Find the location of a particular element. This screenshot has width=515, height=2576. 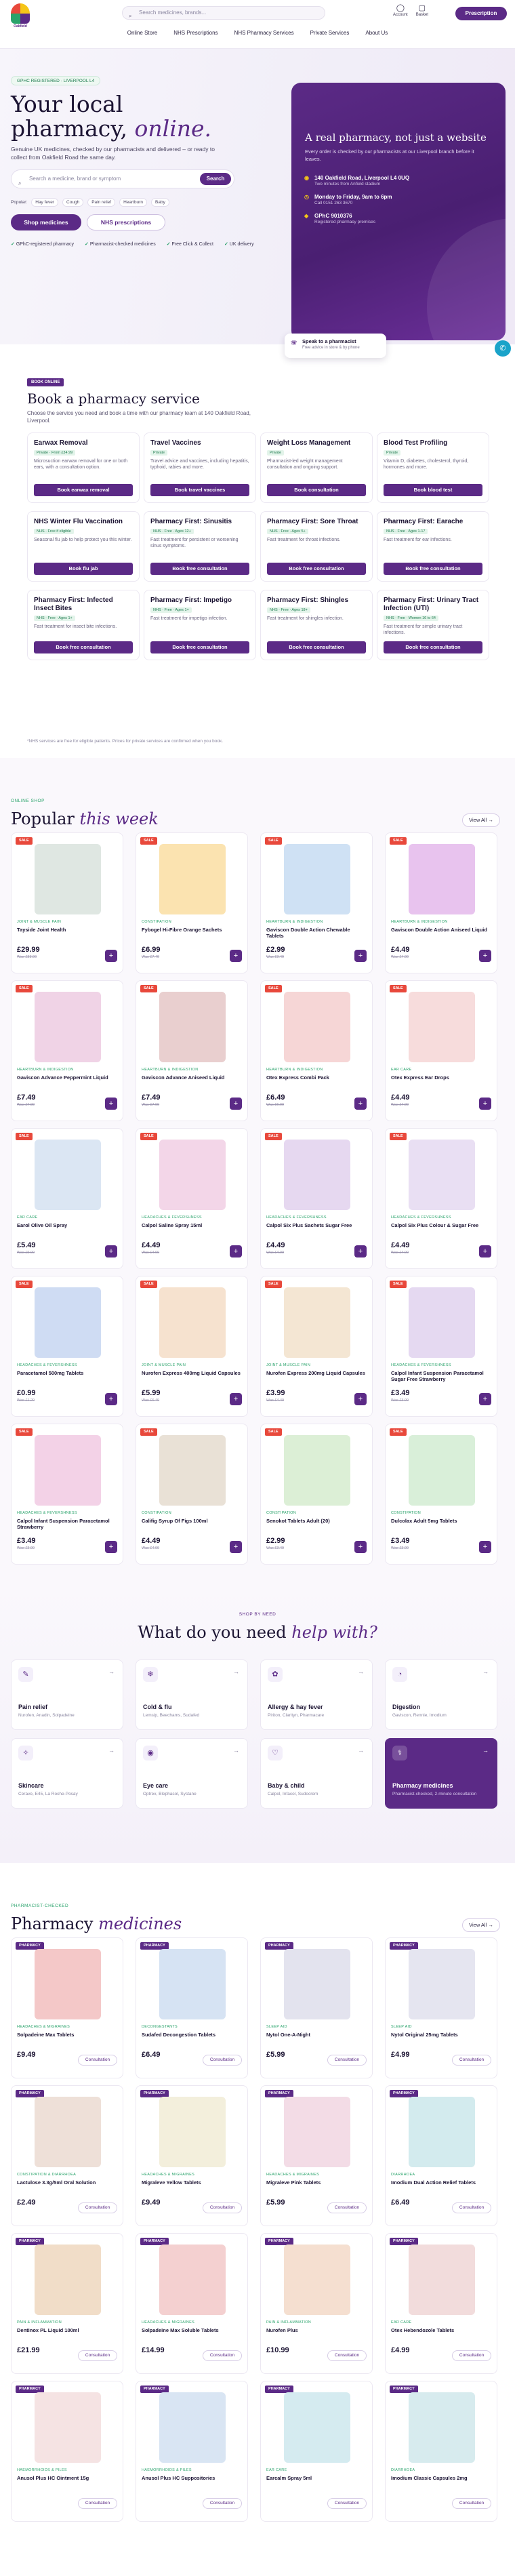

product-name: Gaviscon Double Action Aniseed Liquid is located at coordinates (442, 930).